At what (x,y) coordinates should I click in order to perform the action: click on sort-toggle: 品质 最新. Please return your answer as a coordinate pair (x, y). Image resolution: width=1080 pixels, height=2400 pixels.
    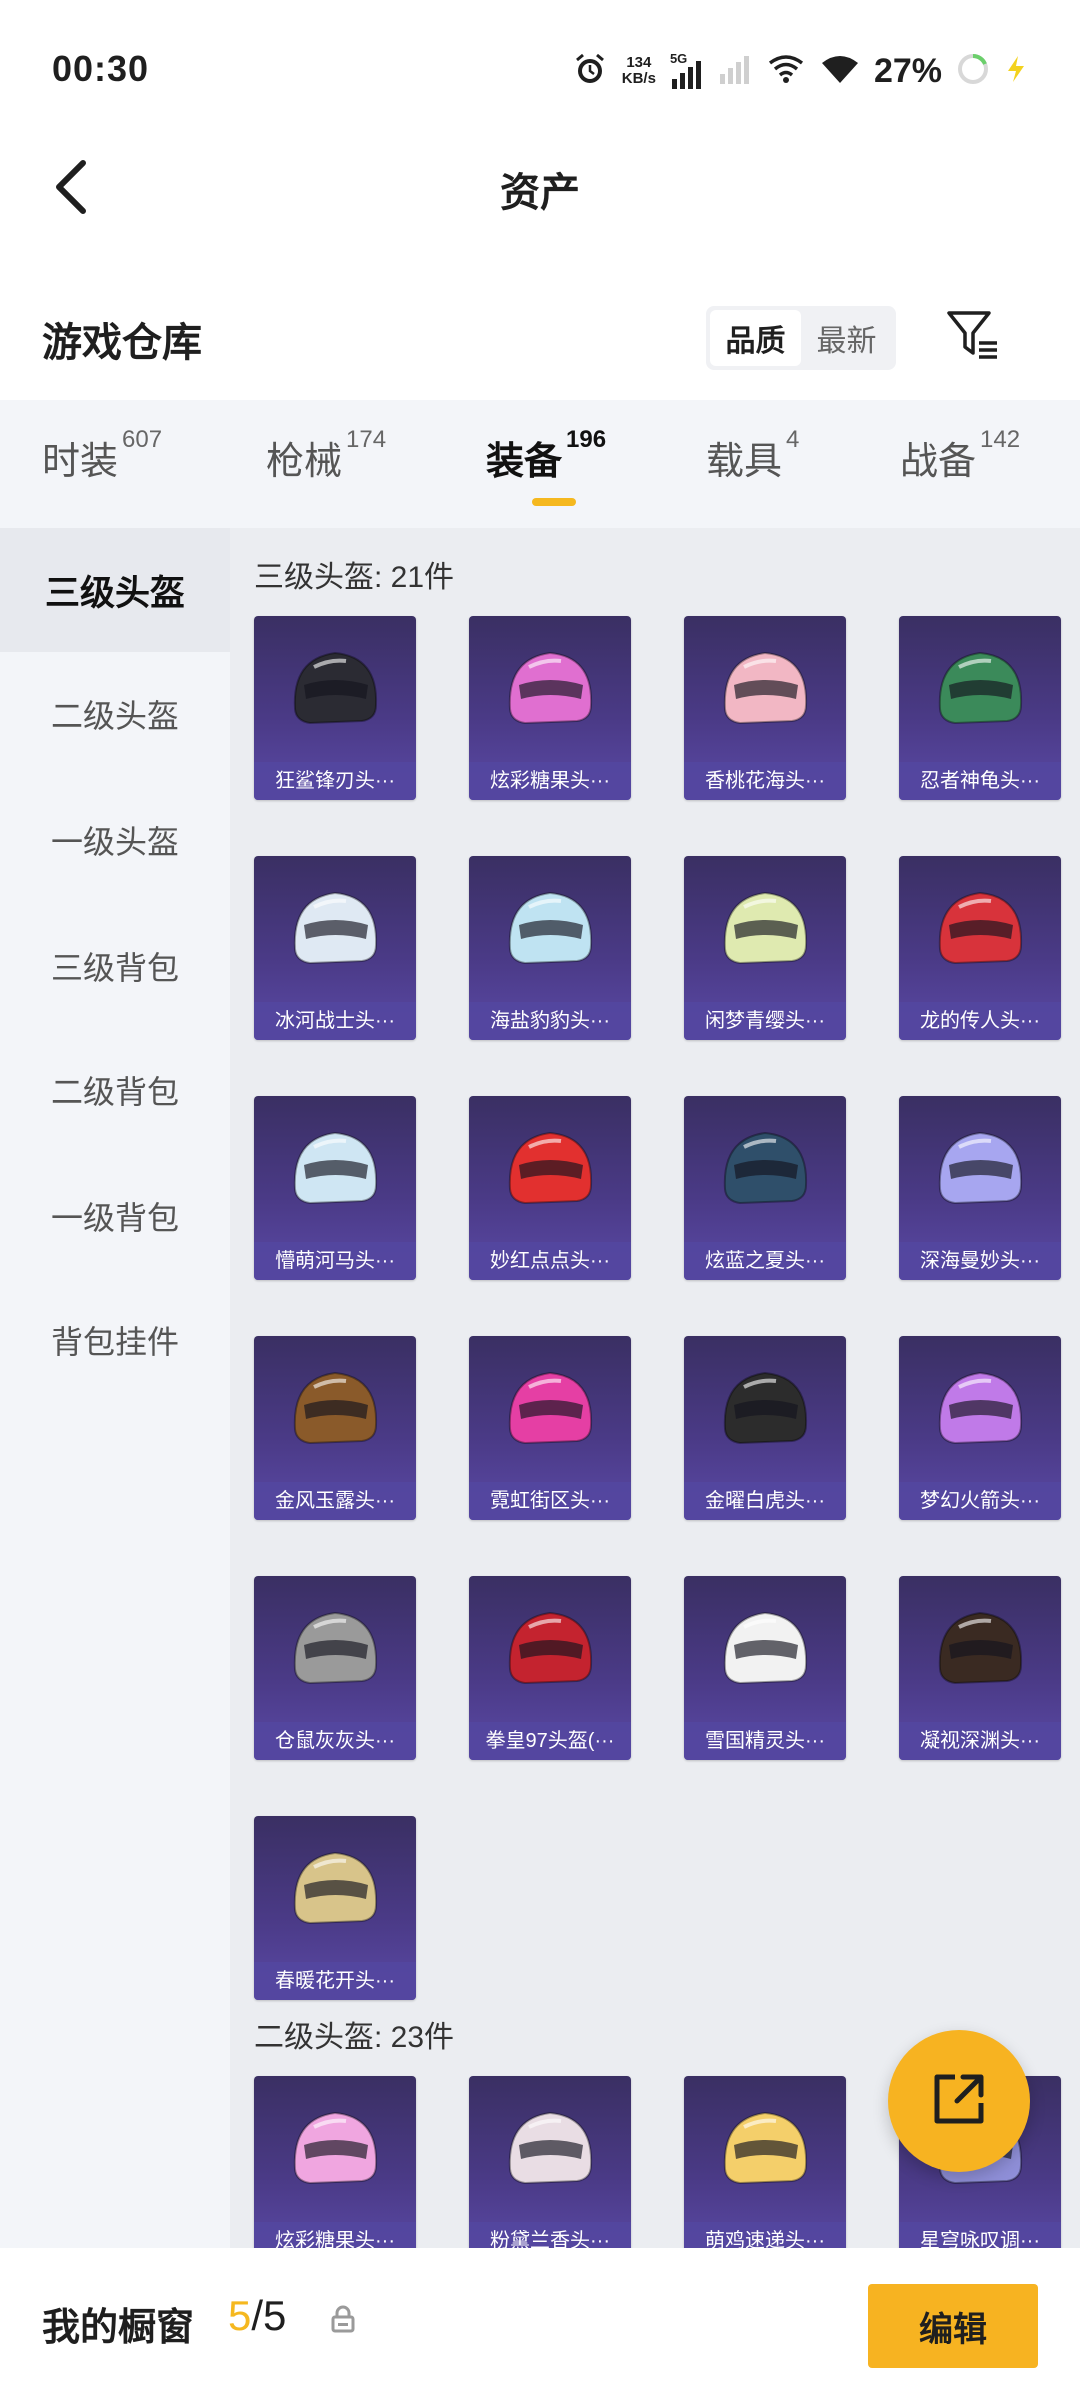
    Looking at the image, I should click on (801, 338).